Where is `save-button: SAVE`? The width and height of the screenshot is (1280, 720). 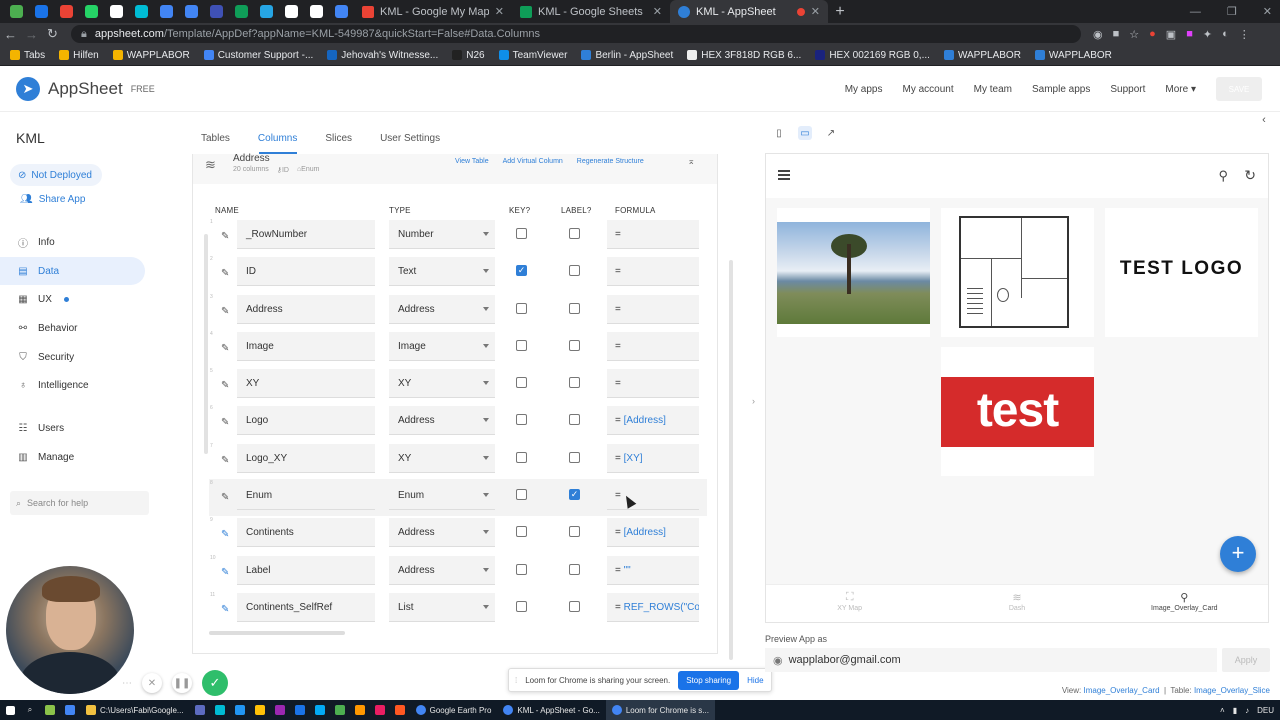
save-button: SAVE is located at coordinates (1239, 89).